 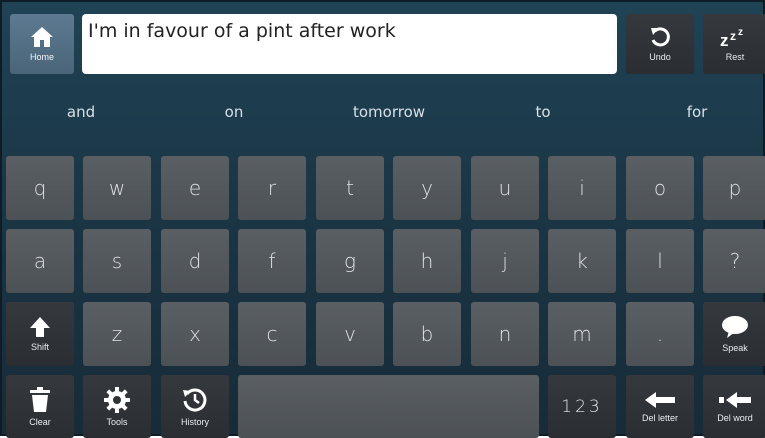 I want to click on key-d: d, so click(x=195, y=261).